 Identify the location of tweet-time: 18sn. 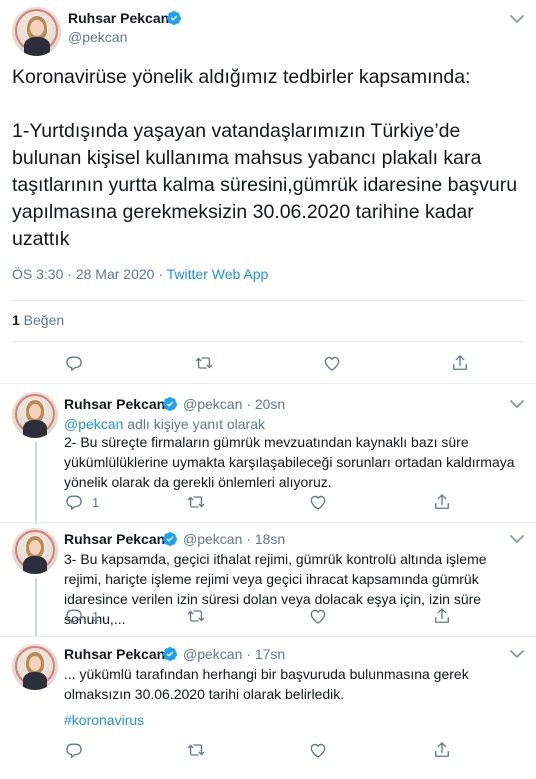
(270, 539).